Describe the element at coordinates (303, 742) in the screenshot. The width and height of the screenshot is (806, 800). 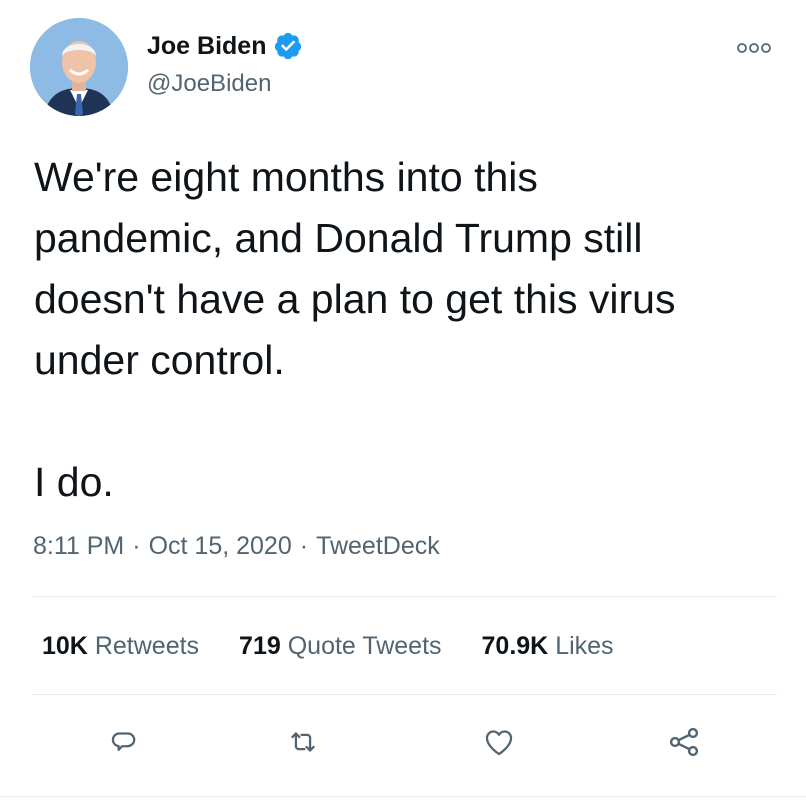
I see `retweet-icon` at that location.